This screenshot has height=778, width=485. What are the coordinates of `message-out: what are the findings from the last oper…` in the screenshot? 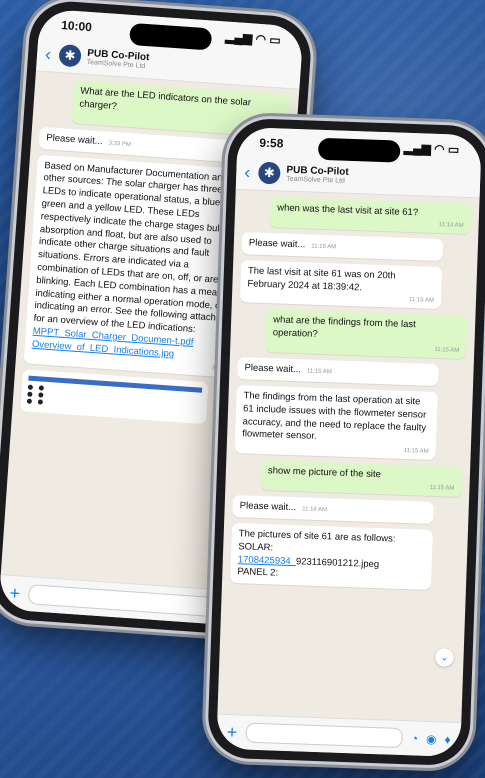 It's located at (366, 334).